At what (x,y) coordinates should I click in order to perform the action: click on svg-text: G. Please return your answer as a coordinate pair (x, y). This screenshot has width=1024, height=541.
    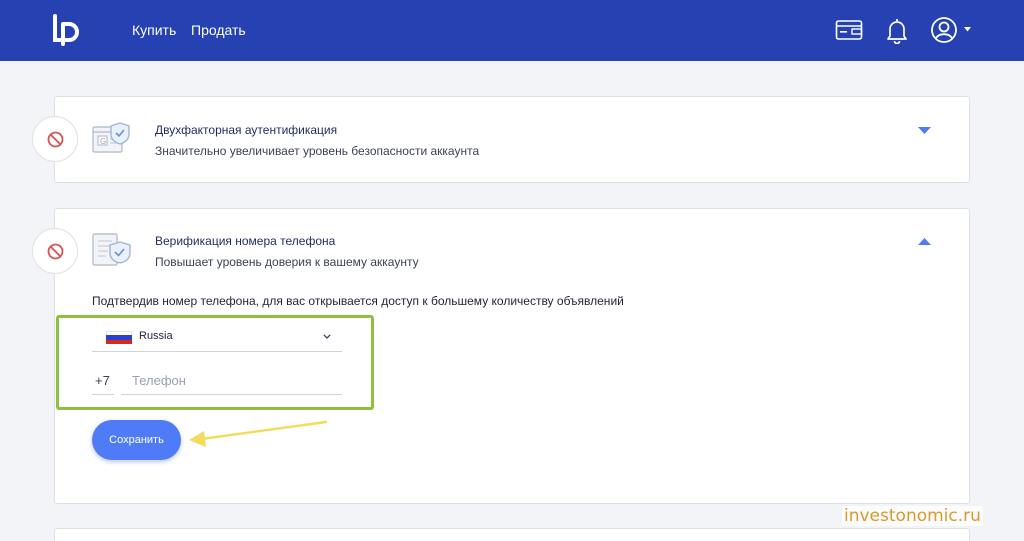
    Looking at the image, I should click on (103, 141).